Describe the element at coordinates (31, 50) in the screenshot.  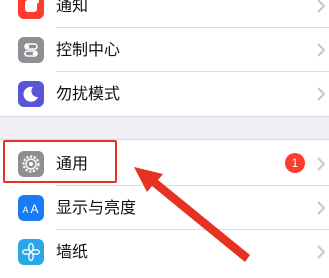
I see `control-center-icon` at that location.